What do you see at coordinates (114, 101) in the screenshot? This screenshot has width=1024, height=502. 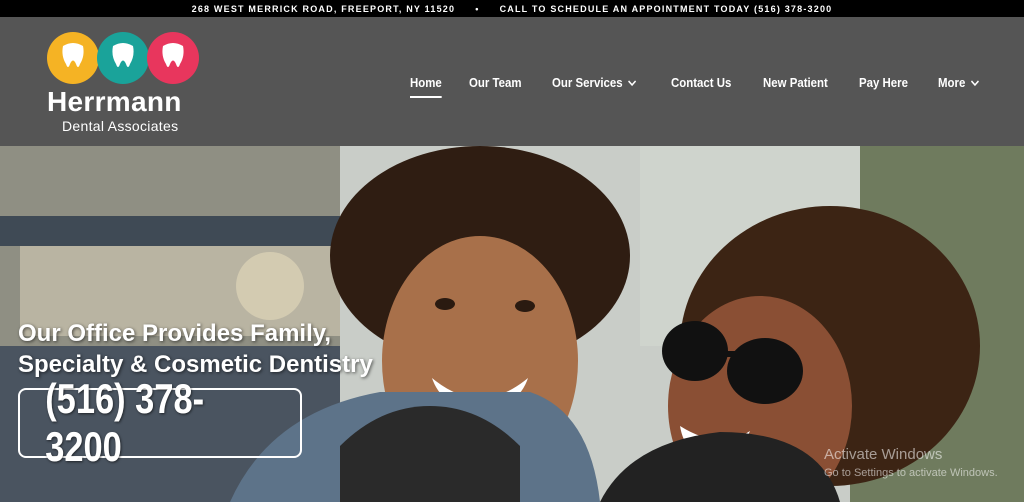 I see `logo-brand-text: Herrmann` at bounding box center [114, 101].